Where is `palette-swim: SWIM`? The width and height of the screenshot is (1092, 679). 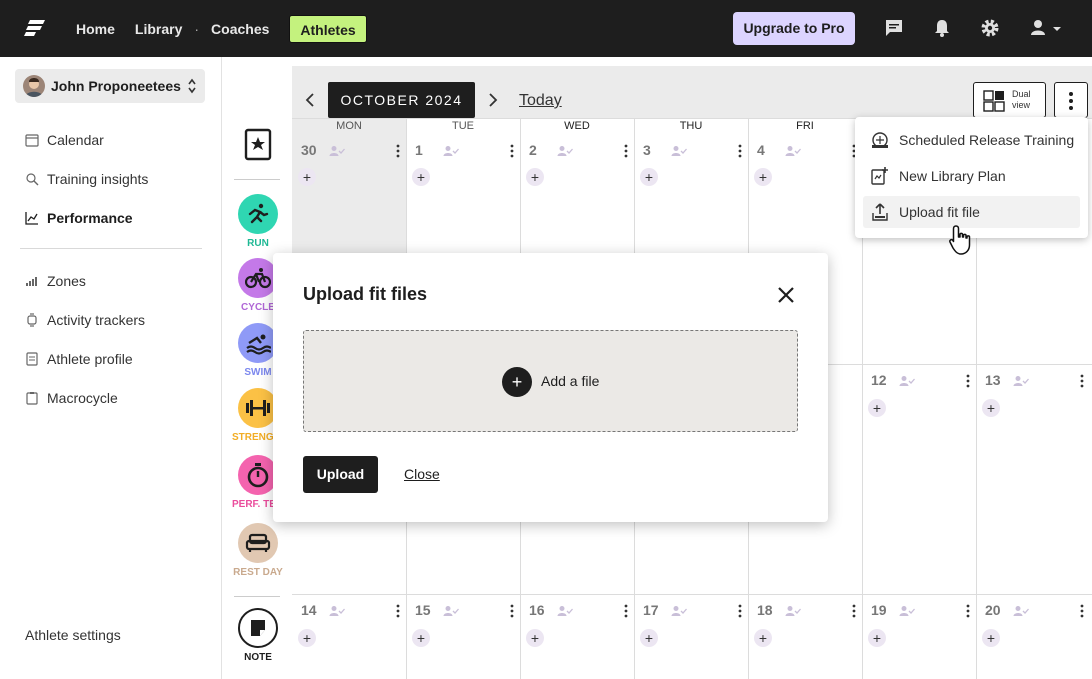 palette-swim: SWIM is located at coordinates (258, 350).